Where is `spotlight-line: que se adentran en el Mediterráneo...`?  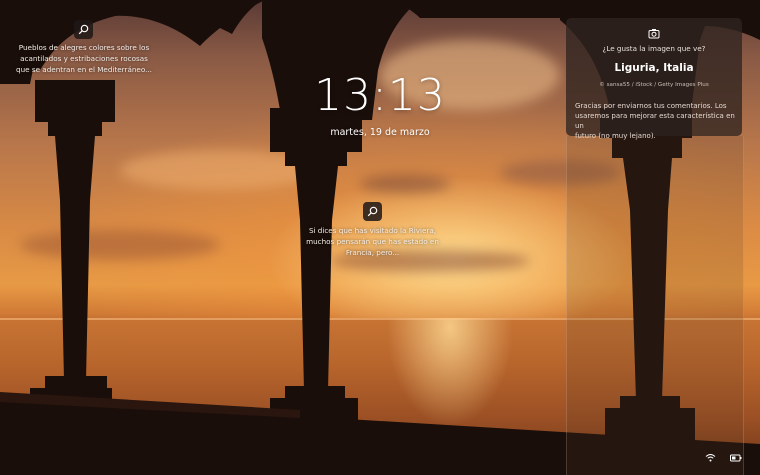 spotlight-line: que se adentran en el Mediterráneo... is located at coordinates (84, 69).